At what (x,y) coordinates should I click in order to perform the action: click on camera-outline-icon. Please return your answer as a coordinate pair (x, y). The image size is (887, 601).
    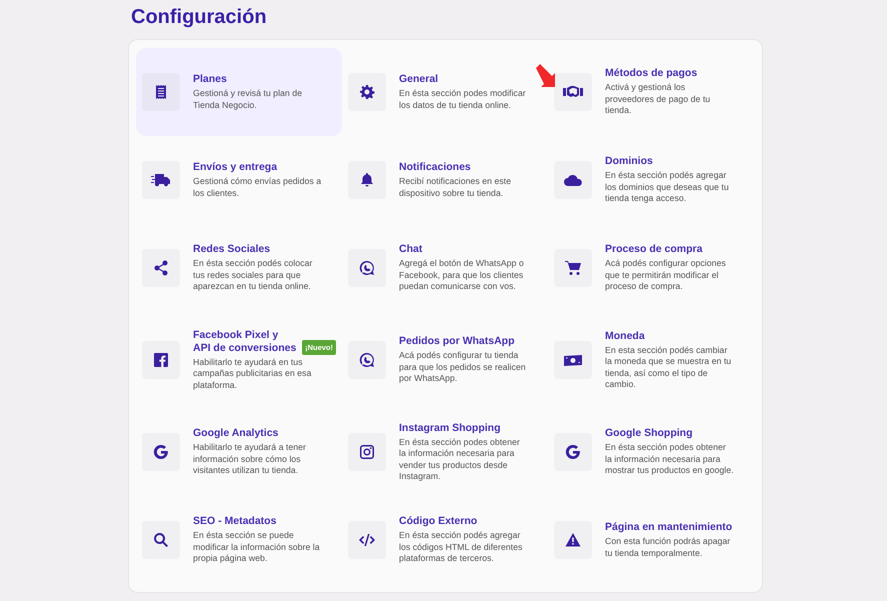
    Looking at the image, I should click on (367, 452).